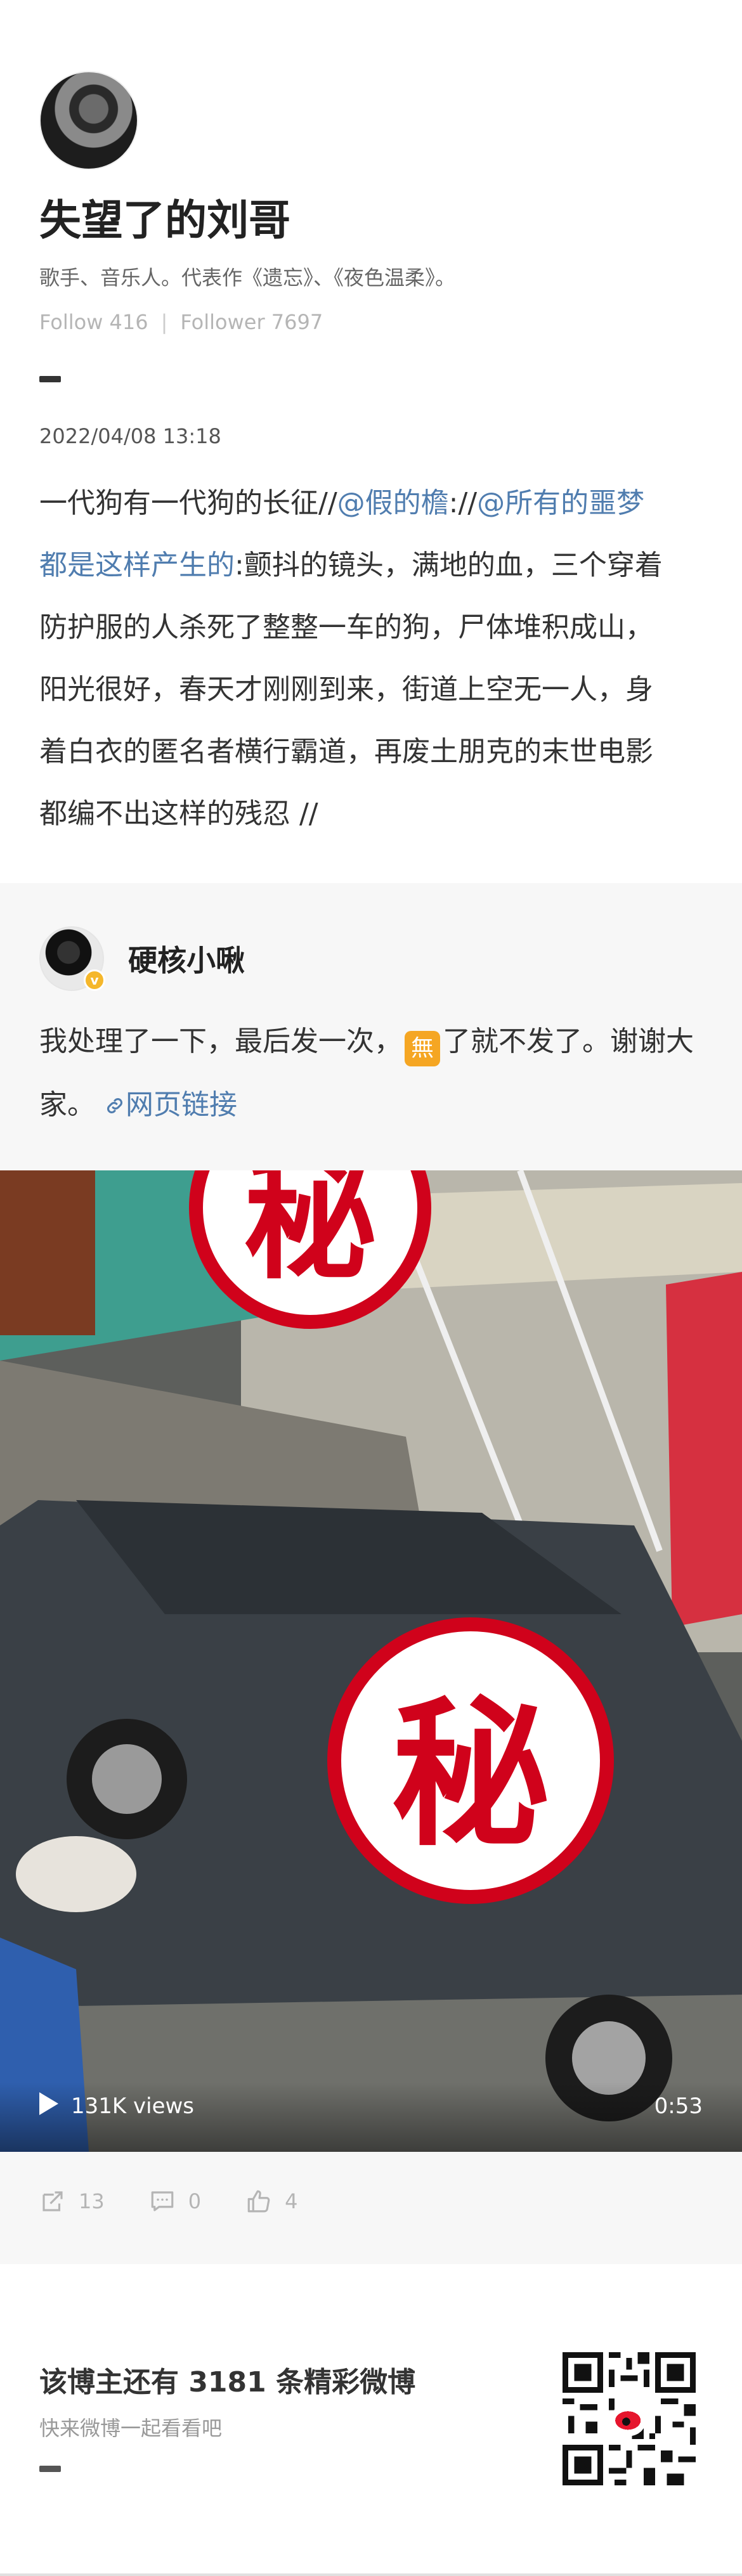 Image resolution: width=742 pixels, height=2576 pixels. What do you see at coordinates (195, 2201) in the screenshot?
I see `comment-count: 0` at bounding box center [195, 2201].